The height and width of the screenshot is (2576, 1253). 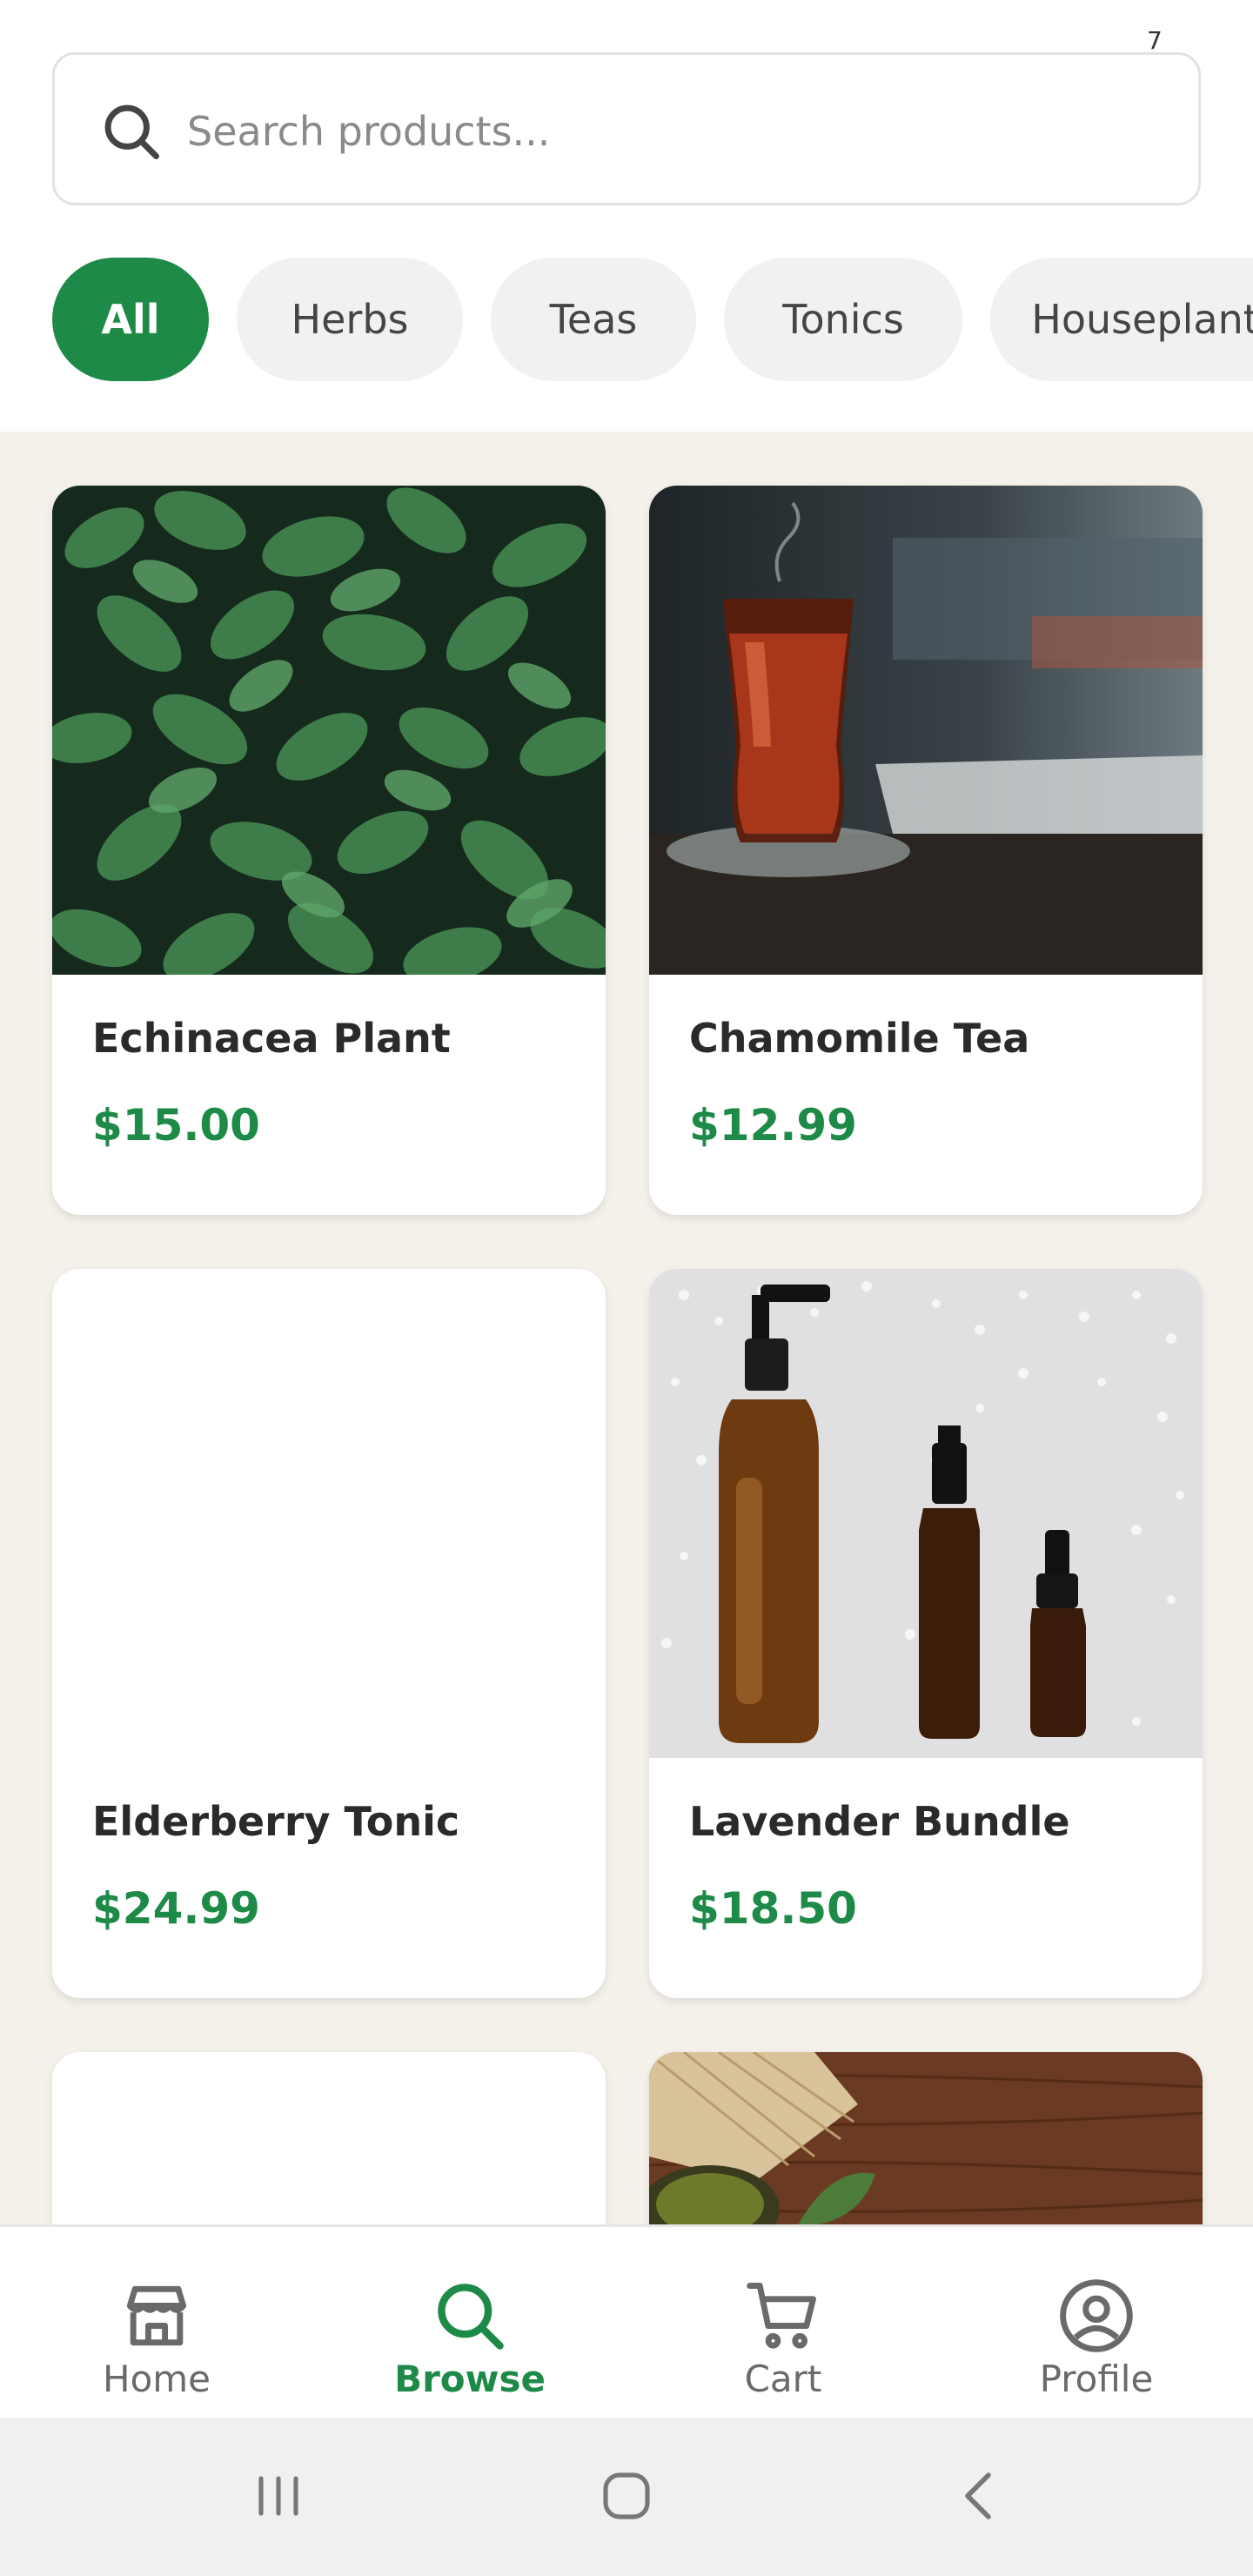 What do you see at coordinates (843, 319) in the screenshot?
I see `chip-tonics: Tonics` at bounding box center [843, 319].